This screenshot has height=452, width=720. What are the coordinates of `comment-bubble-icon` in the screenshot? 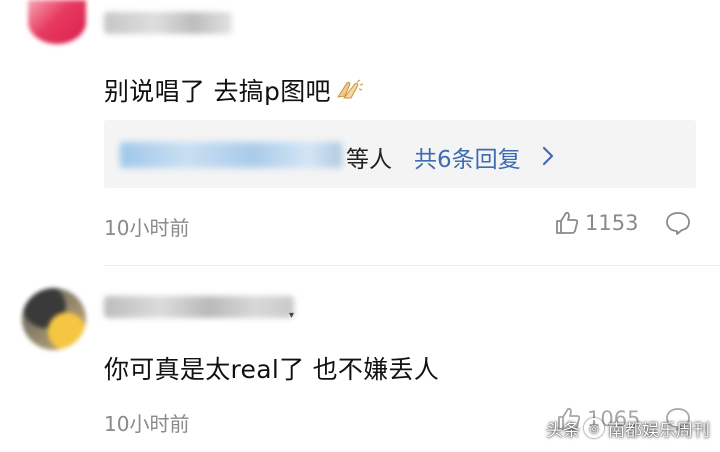 It's located at (678, 223).